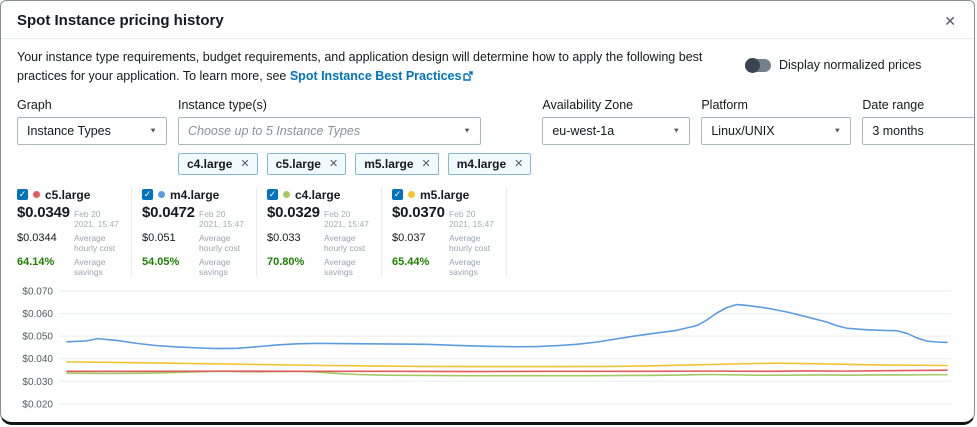 The width and height of the screenshot is (977, 427). I want to click on y-axis-tick-label: $0.070, so click(37, 291).